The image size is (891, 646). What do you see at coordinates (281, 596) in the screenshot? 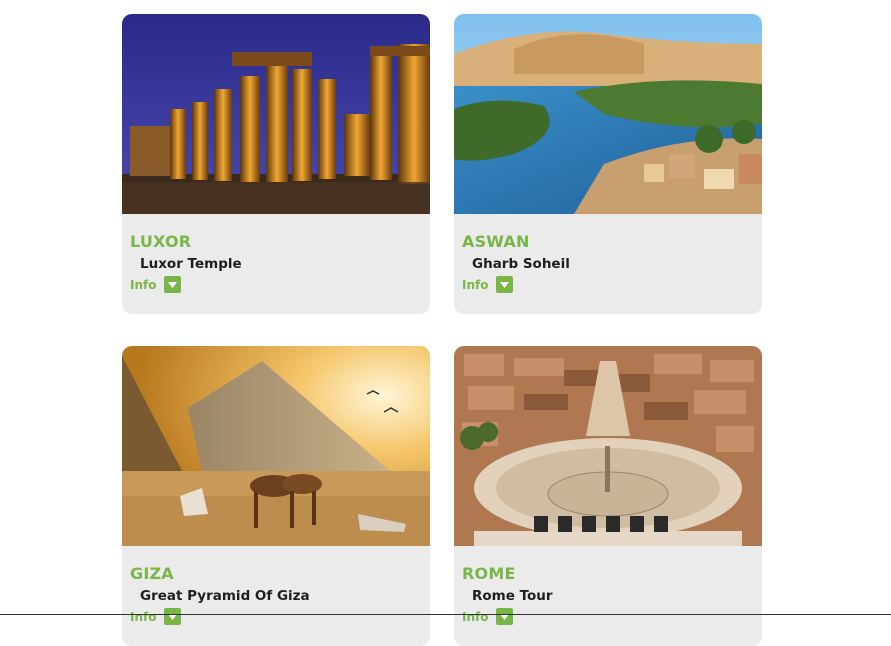
I see `tour-name: Great Pyramid Of Giza` at bounding box center [281, 596].